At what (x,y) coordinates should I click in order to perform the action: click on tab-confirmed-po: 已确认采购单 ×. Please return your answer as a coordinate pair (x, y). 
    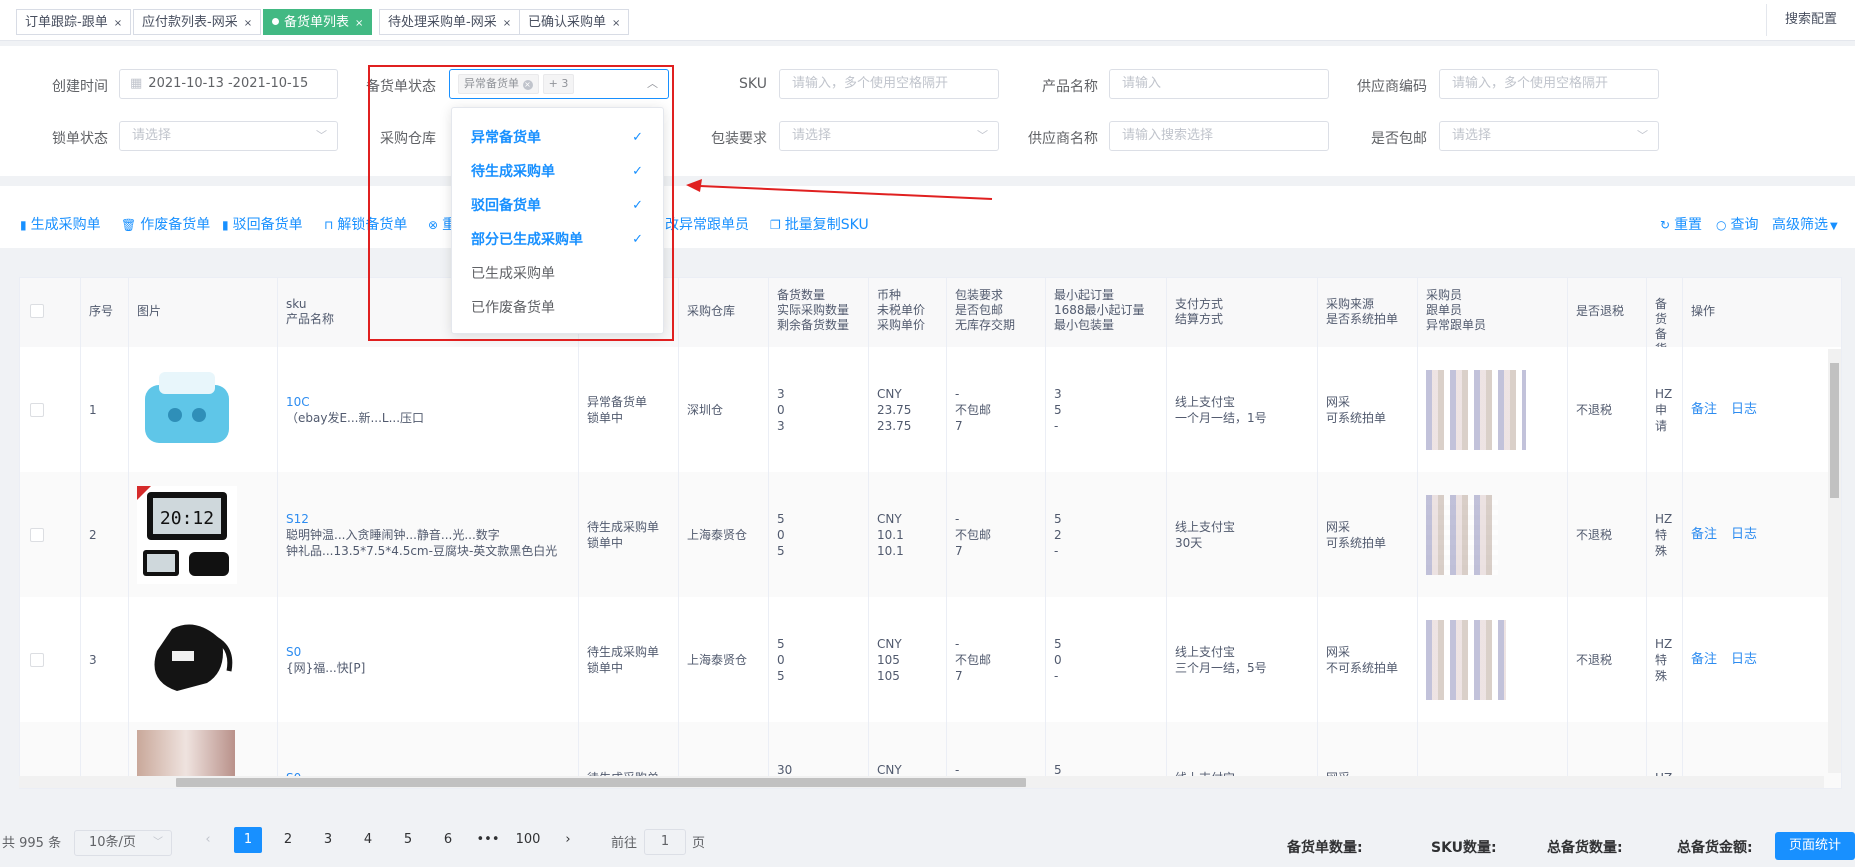
    Looking at the image, I should click on (574, 22).